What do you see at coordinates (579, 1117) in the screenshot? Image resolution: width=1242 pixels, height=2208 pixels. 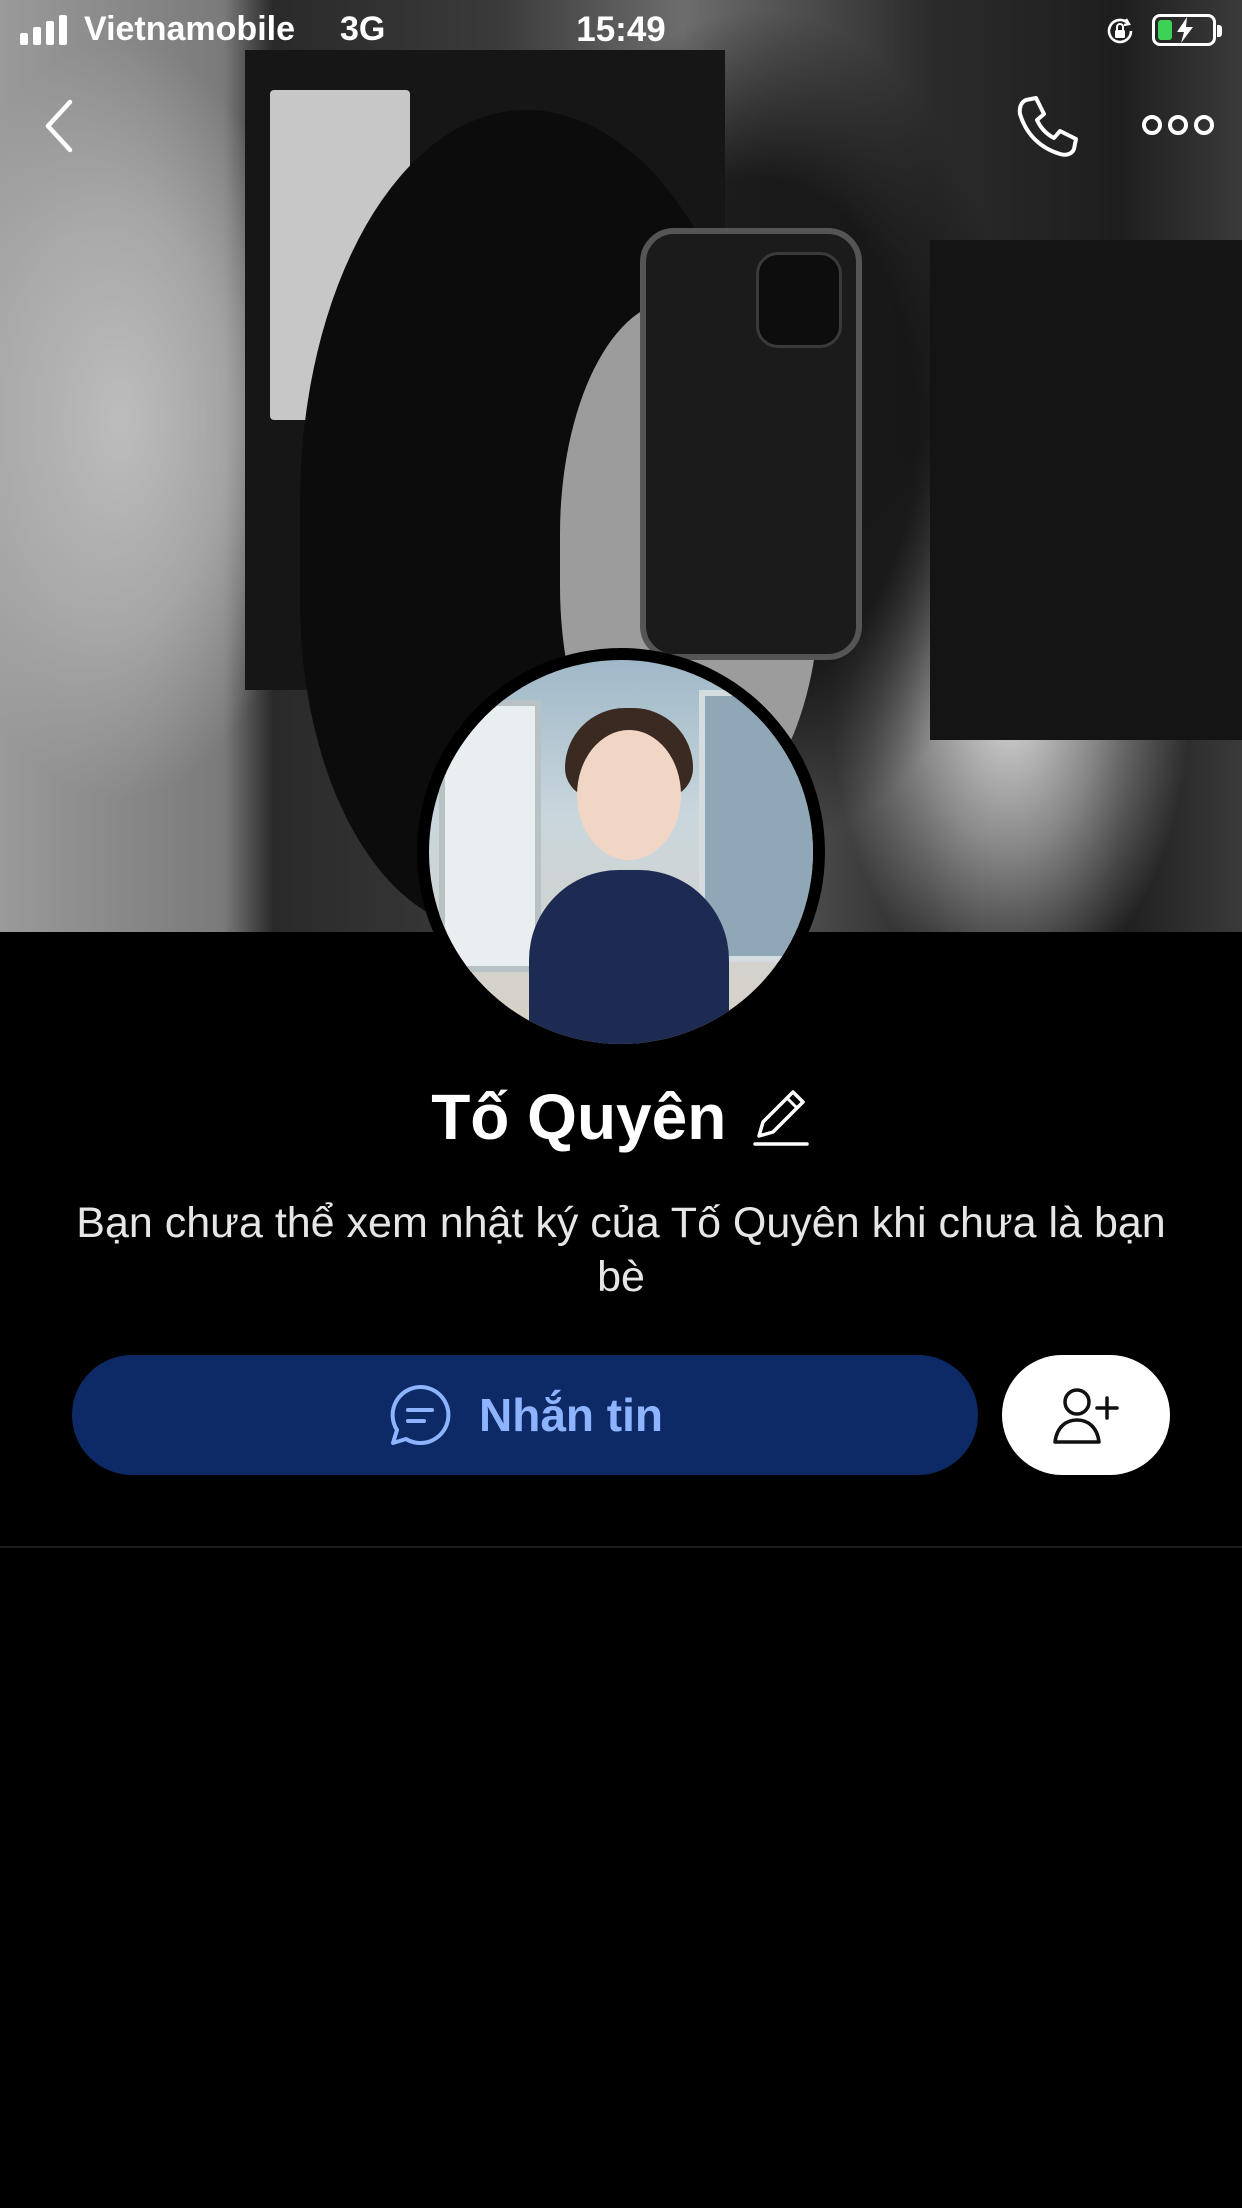 I see `profile-name: Tố Quyên` at bounding box center [579, 1117].